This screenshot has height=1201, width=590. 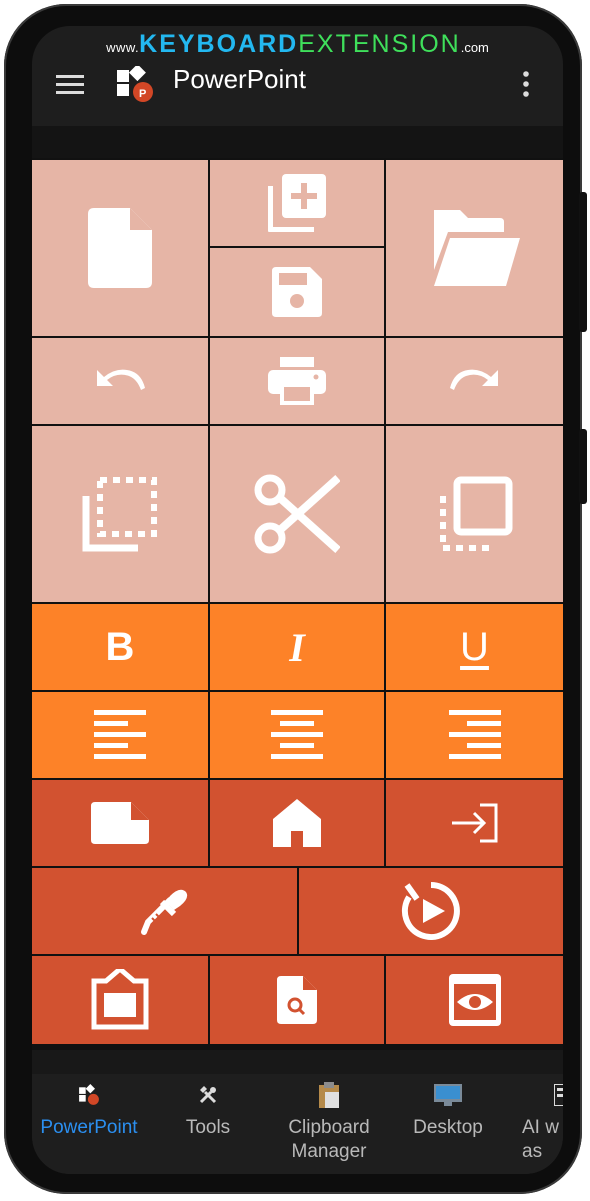 I want to click on undo-key, so click(x=120, y=381).